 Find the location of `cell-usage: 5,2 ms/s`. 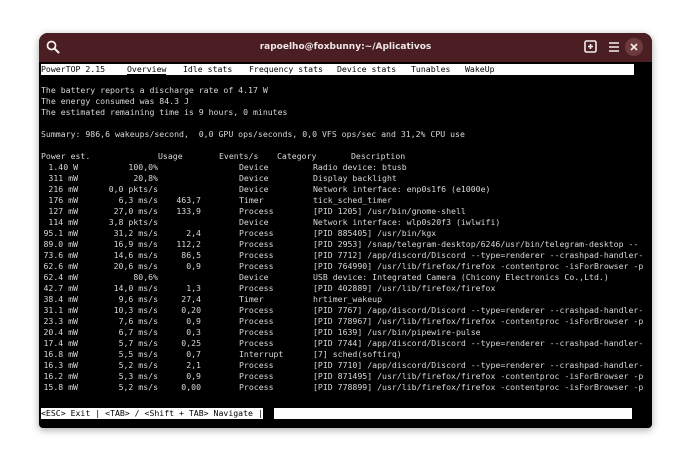

cell-usage: 5,2 ms/s is located at coordinates (138, 365).